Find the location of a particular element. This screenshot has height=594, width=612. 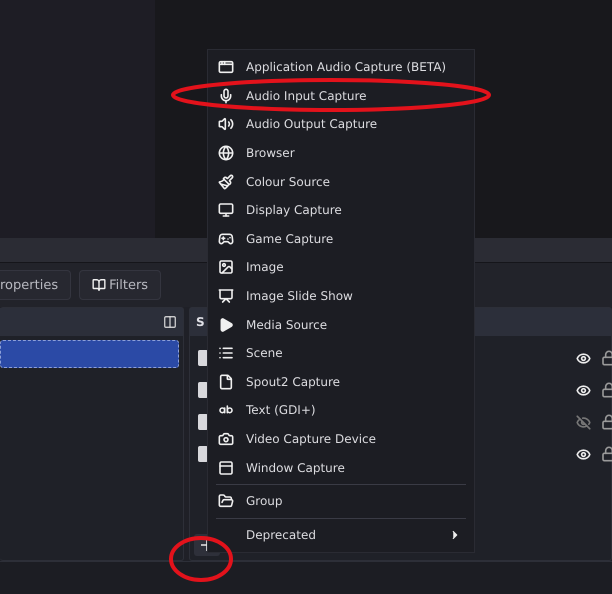

menu-item: Scene is located at coordinates (341, 353).